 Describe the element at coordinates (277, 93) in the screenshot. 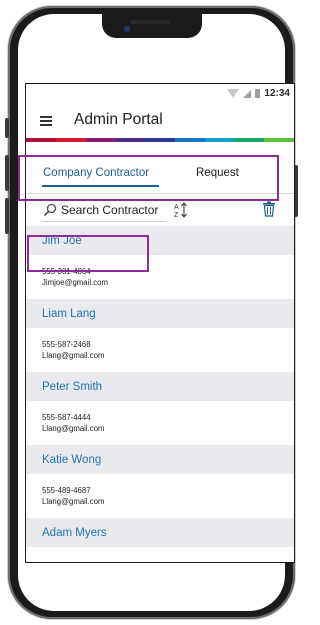

I see `status-time: 12:34` at that location.